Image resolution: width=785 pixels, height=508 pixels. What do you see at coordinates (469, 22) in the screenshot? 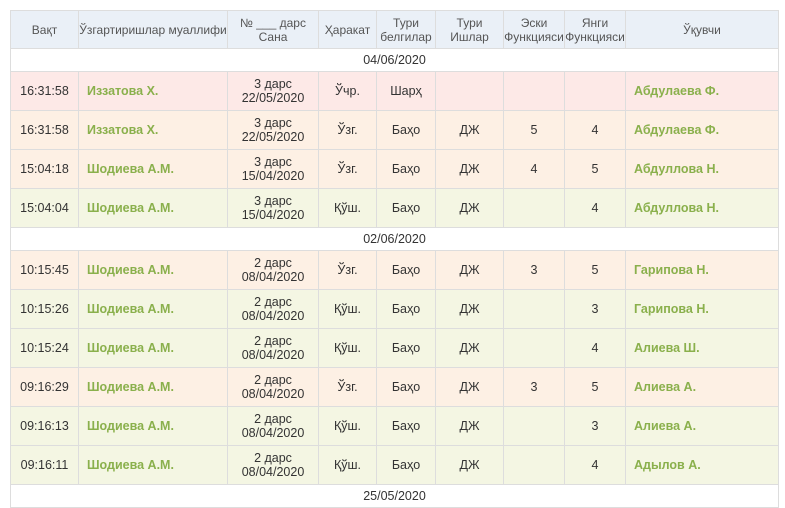
I see `work-type-column-header-line: Тури` at bounding box center [469, 22].